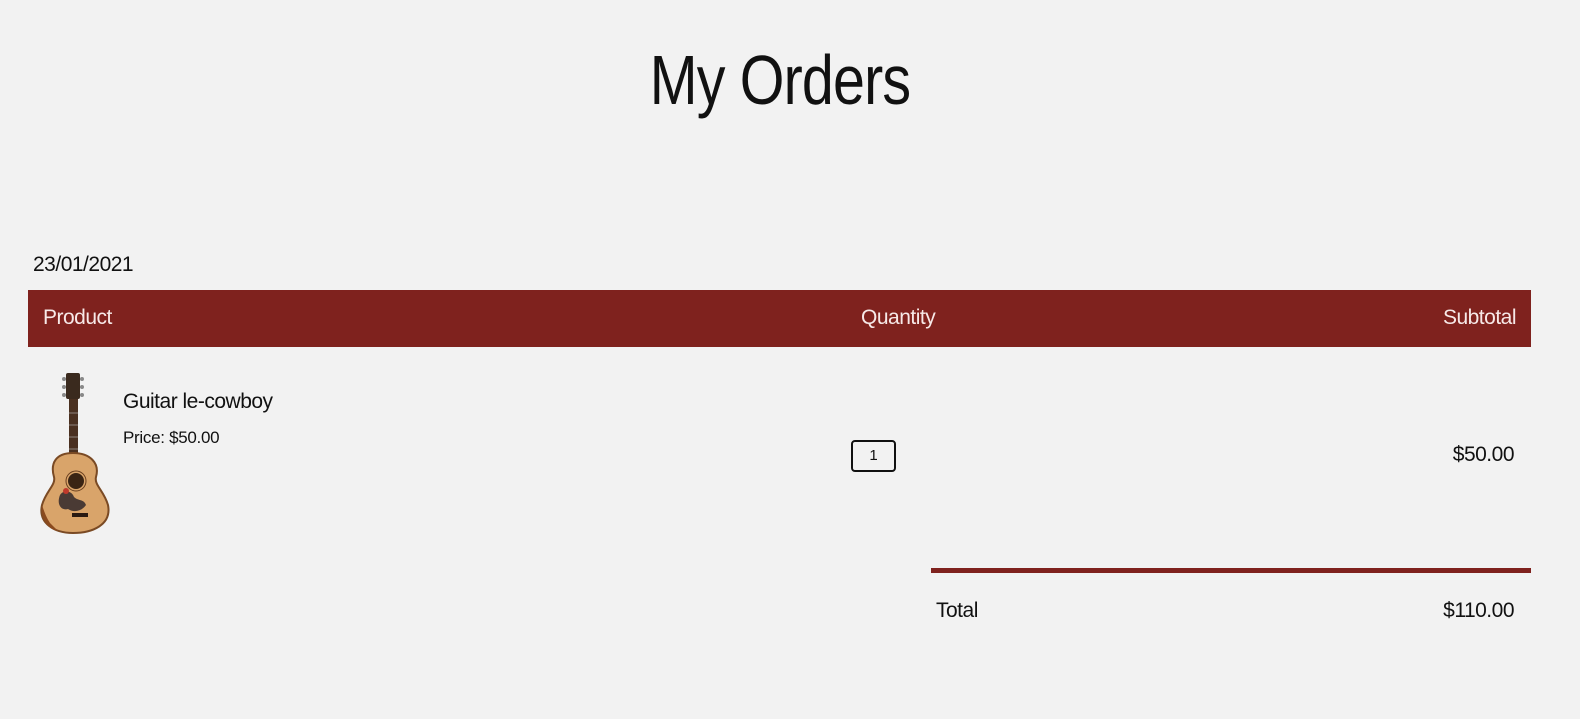  What do you see at coordinates (1483, 454) in the screenshot?
I see `item-subtotal: $50.00` at bounding box center [1483, 454].